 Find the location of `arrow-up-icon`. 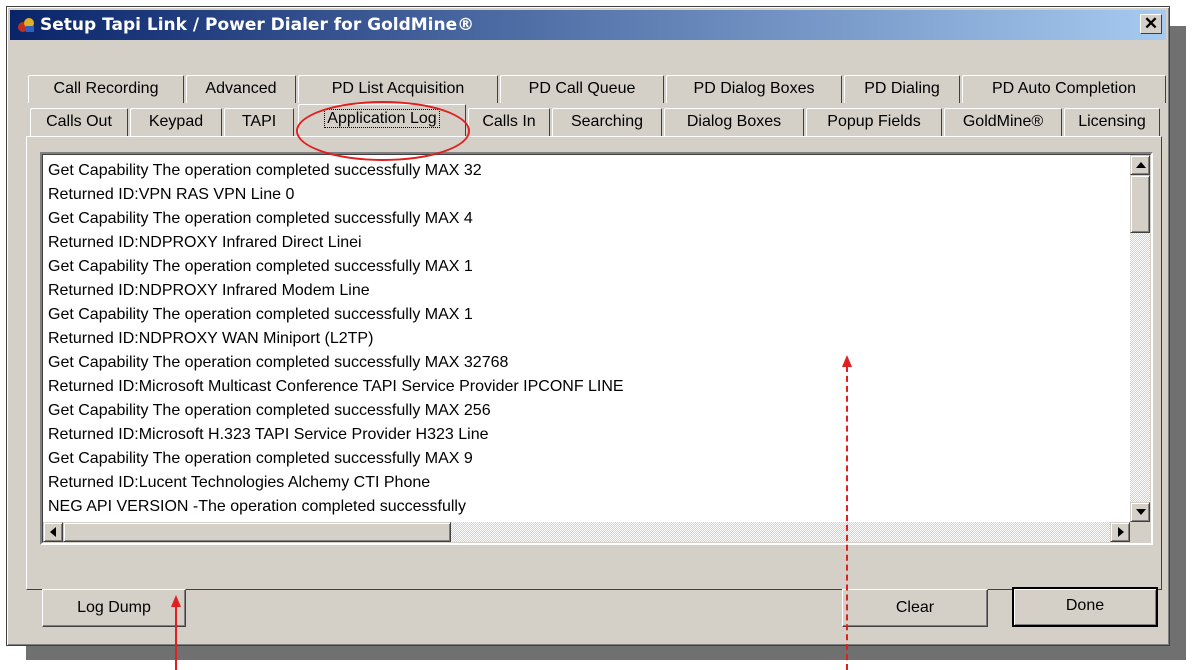

arrow-up-icon is located at coordinates (1141, 165).